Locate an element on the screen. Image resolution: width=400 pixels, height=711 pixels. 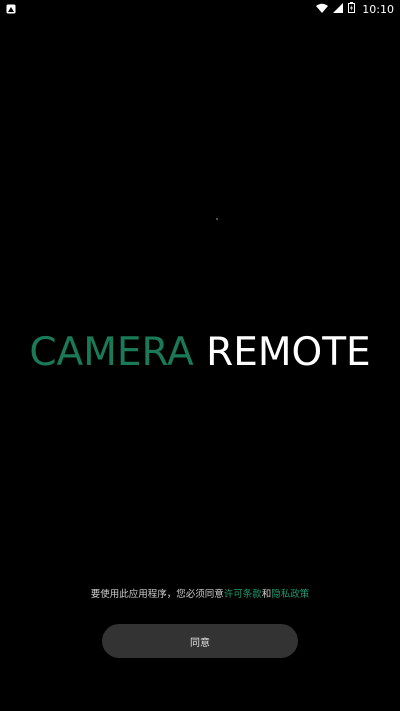
consent-text: 要使用此应用程序，您必须同意许可条款和隐私政策 is located at coordinates (200, 593).